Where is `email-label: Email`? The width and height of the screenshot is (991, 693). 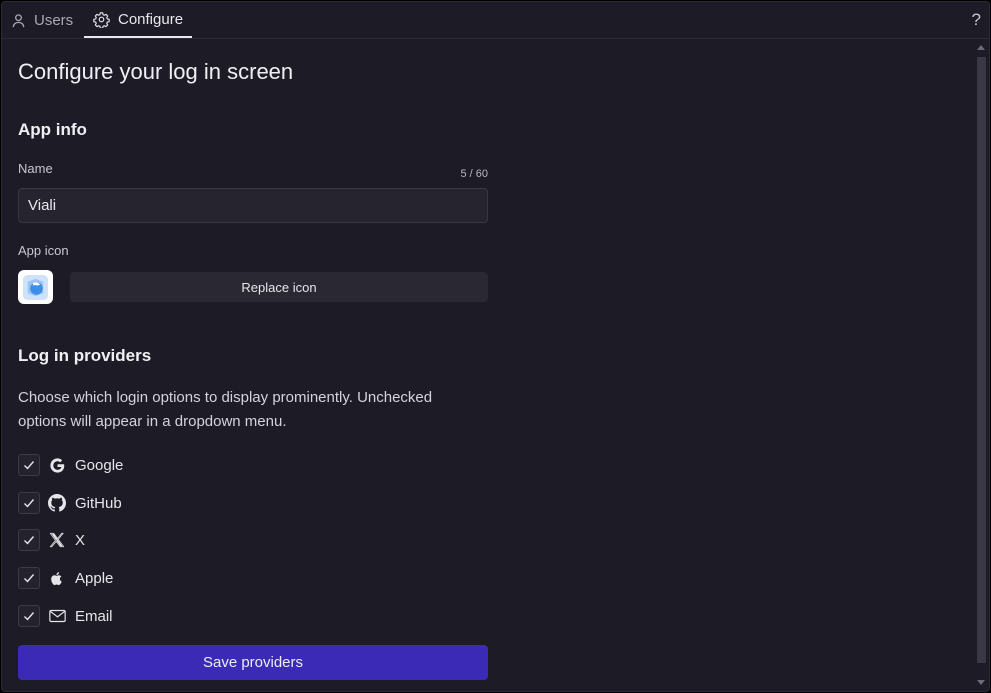
email-label: Email is located at coordinates (94, 616).